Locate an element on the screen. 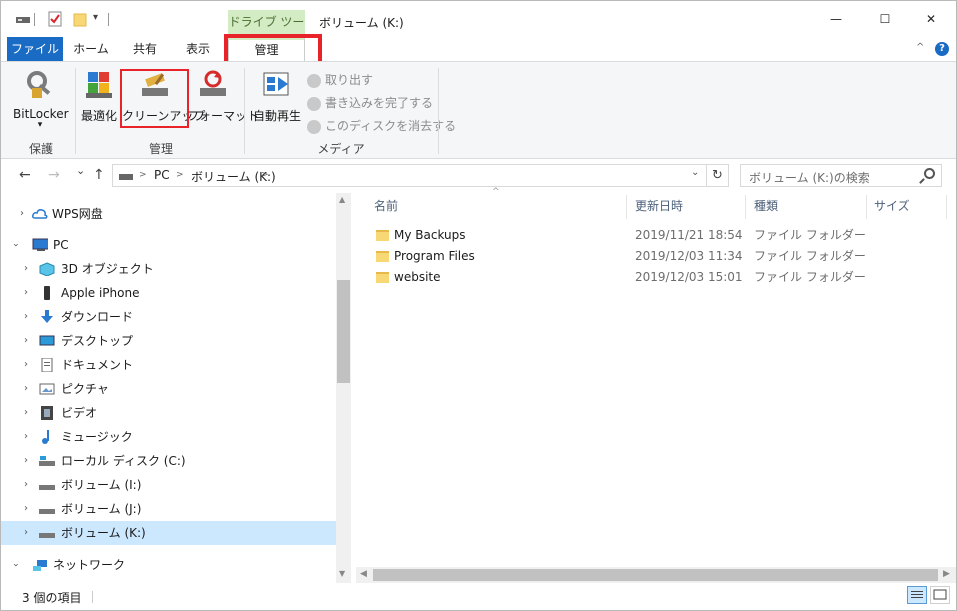  address-dropdown-icon: ⌄ is located at coordinates (695, 172).